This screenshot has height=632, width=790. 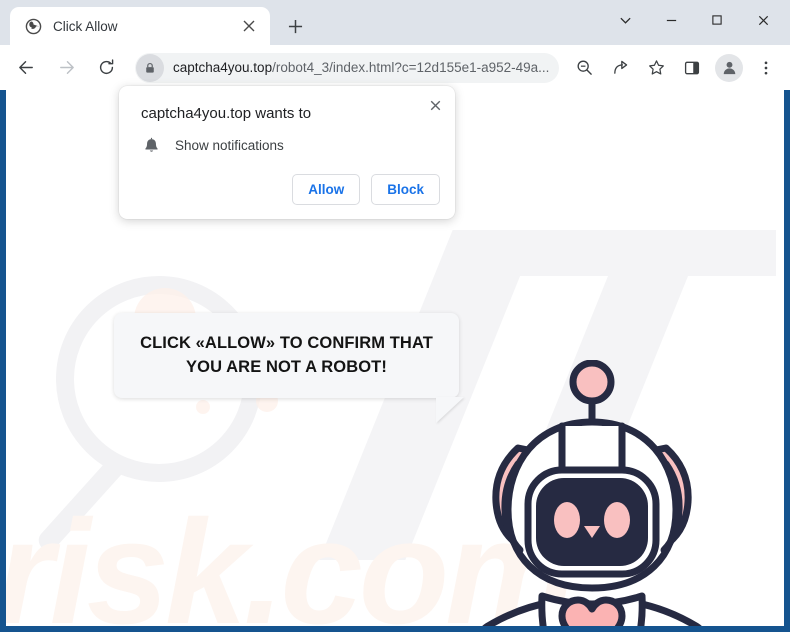 What do you see at coordinates (151, 145) in the screenshot?
I see `bell-icon` at bounding box center [151, 145].